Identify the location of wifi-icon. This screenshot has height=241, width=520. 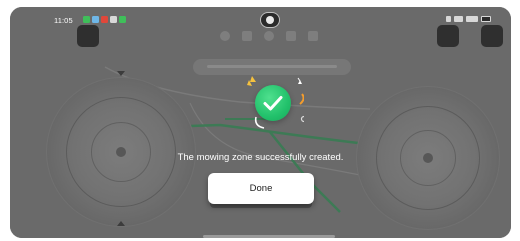
(458, 19).